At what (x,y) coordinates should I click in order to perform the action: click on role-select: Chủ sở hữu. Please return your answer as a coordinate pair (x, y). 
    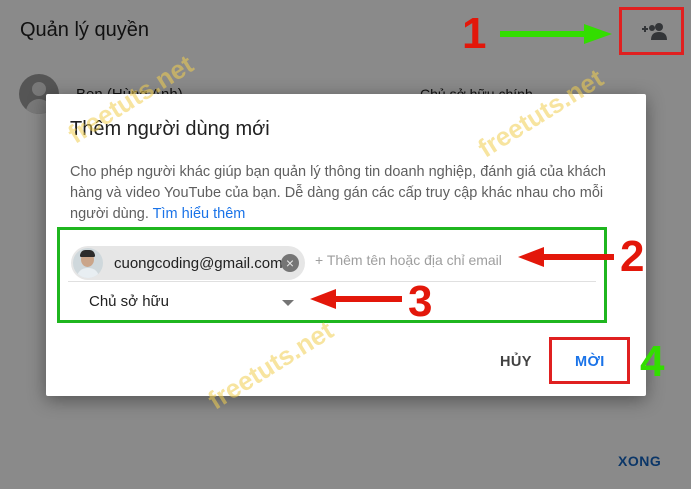
    Looking at the image, I should click on (194, 303).